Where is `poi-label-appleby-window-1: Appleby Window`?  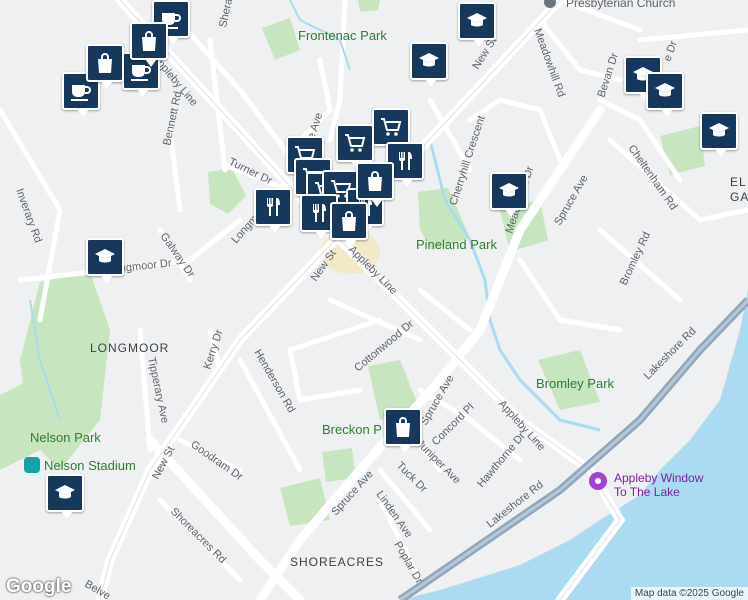 poi-label-appleby-window-1: Appleby Window is located at coordinates (659, 478).